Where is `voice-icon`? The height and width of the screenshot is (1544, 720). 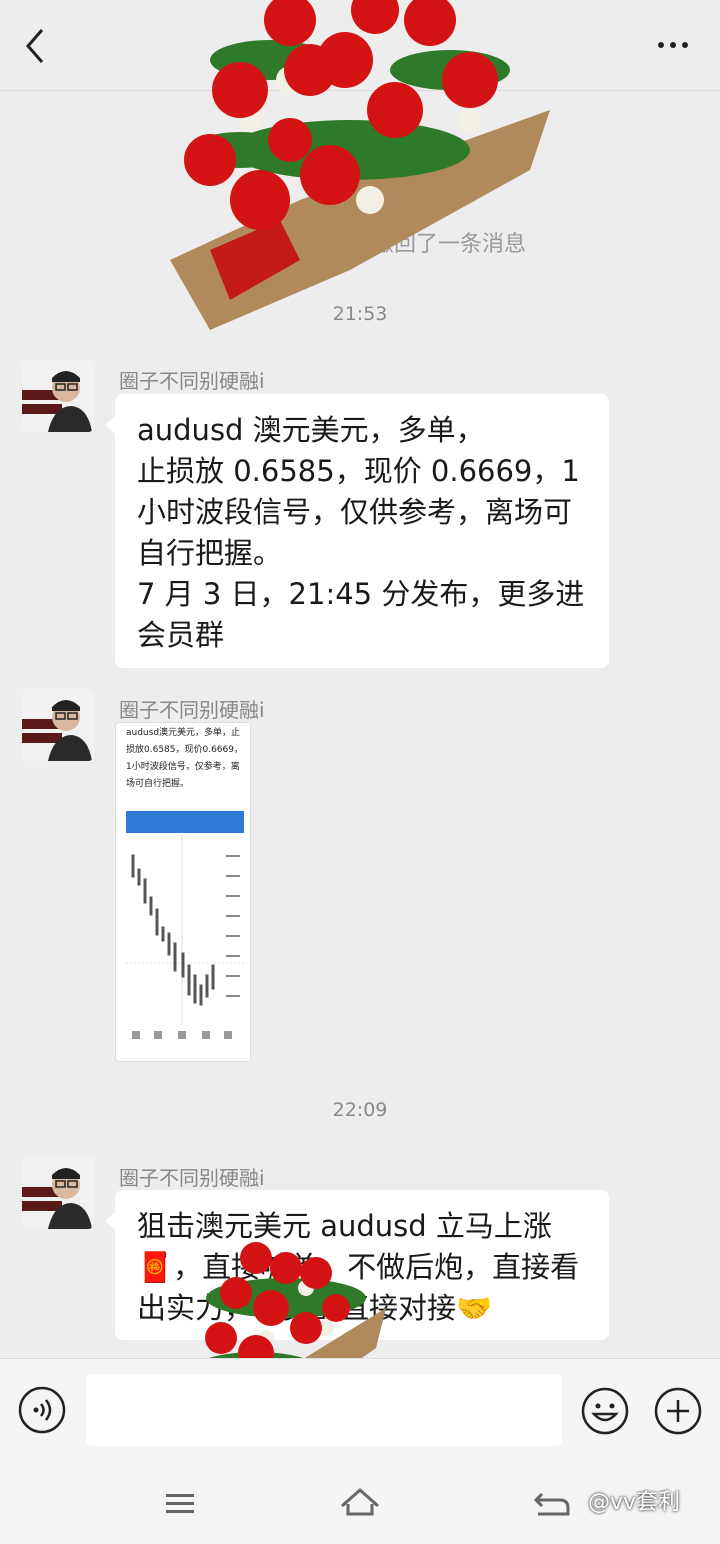
voice-icon is located at coordinates (42, 1410).